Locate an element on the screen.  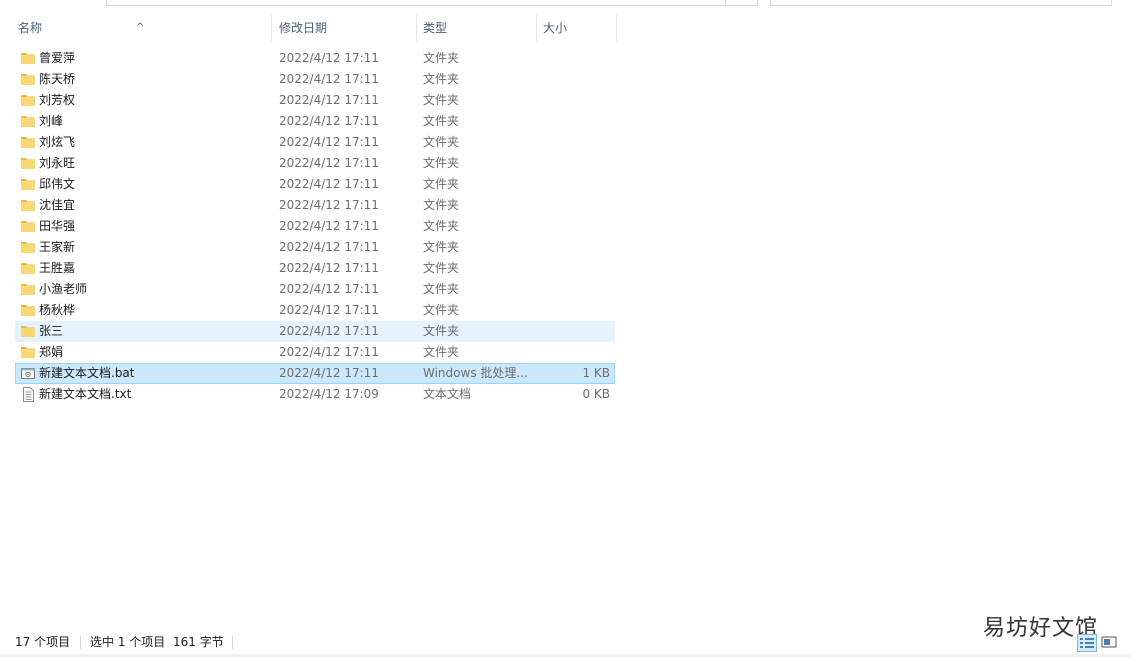
file-row: 邱伟文 2022/4/12 17:11 文件夹 is located at coordinates (315, 184).